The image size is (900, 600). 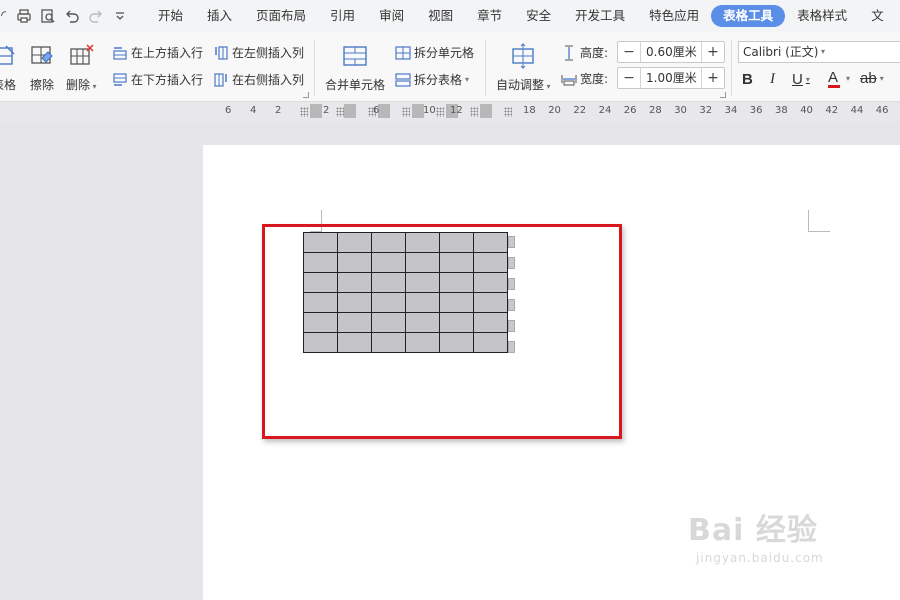 What do you see at coordinates (24, 16) in the screenshot?
I see `print-icon` at bounding box center [24, 16].